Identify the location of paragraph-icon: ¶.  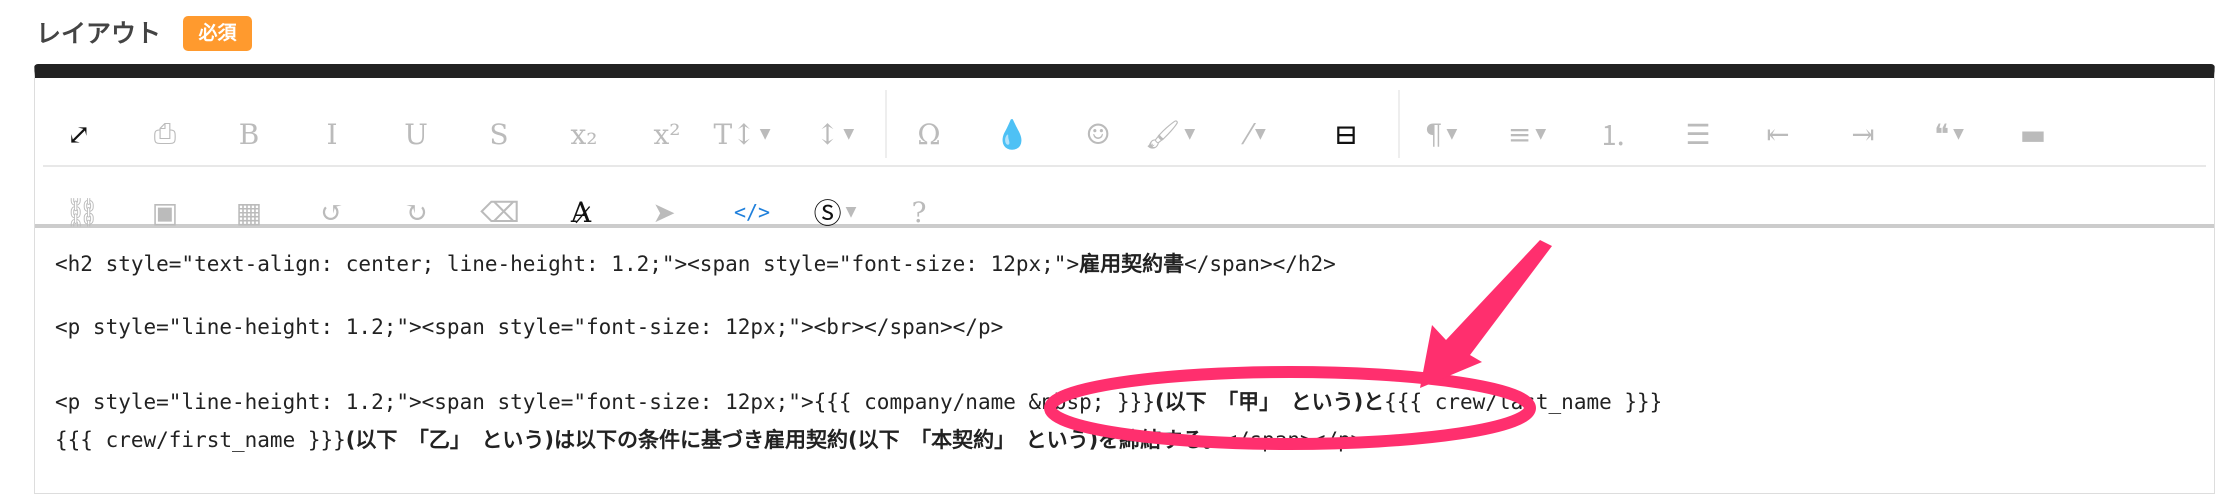
(1433, 134).